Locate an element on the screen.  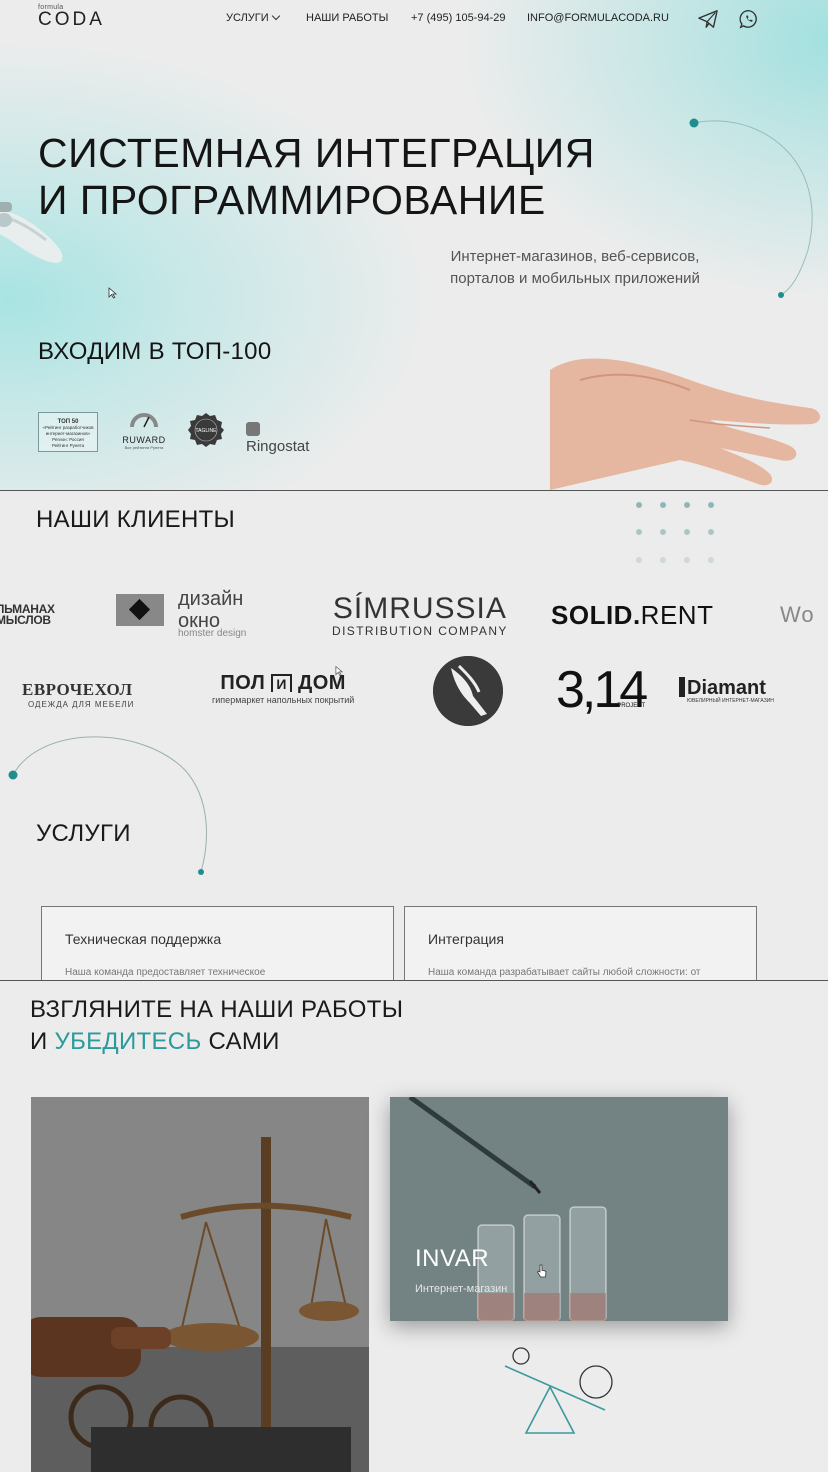
hero-title-line2: И ПРОГРАММИРОВАНИЕ is located at coordinates (292, 200).